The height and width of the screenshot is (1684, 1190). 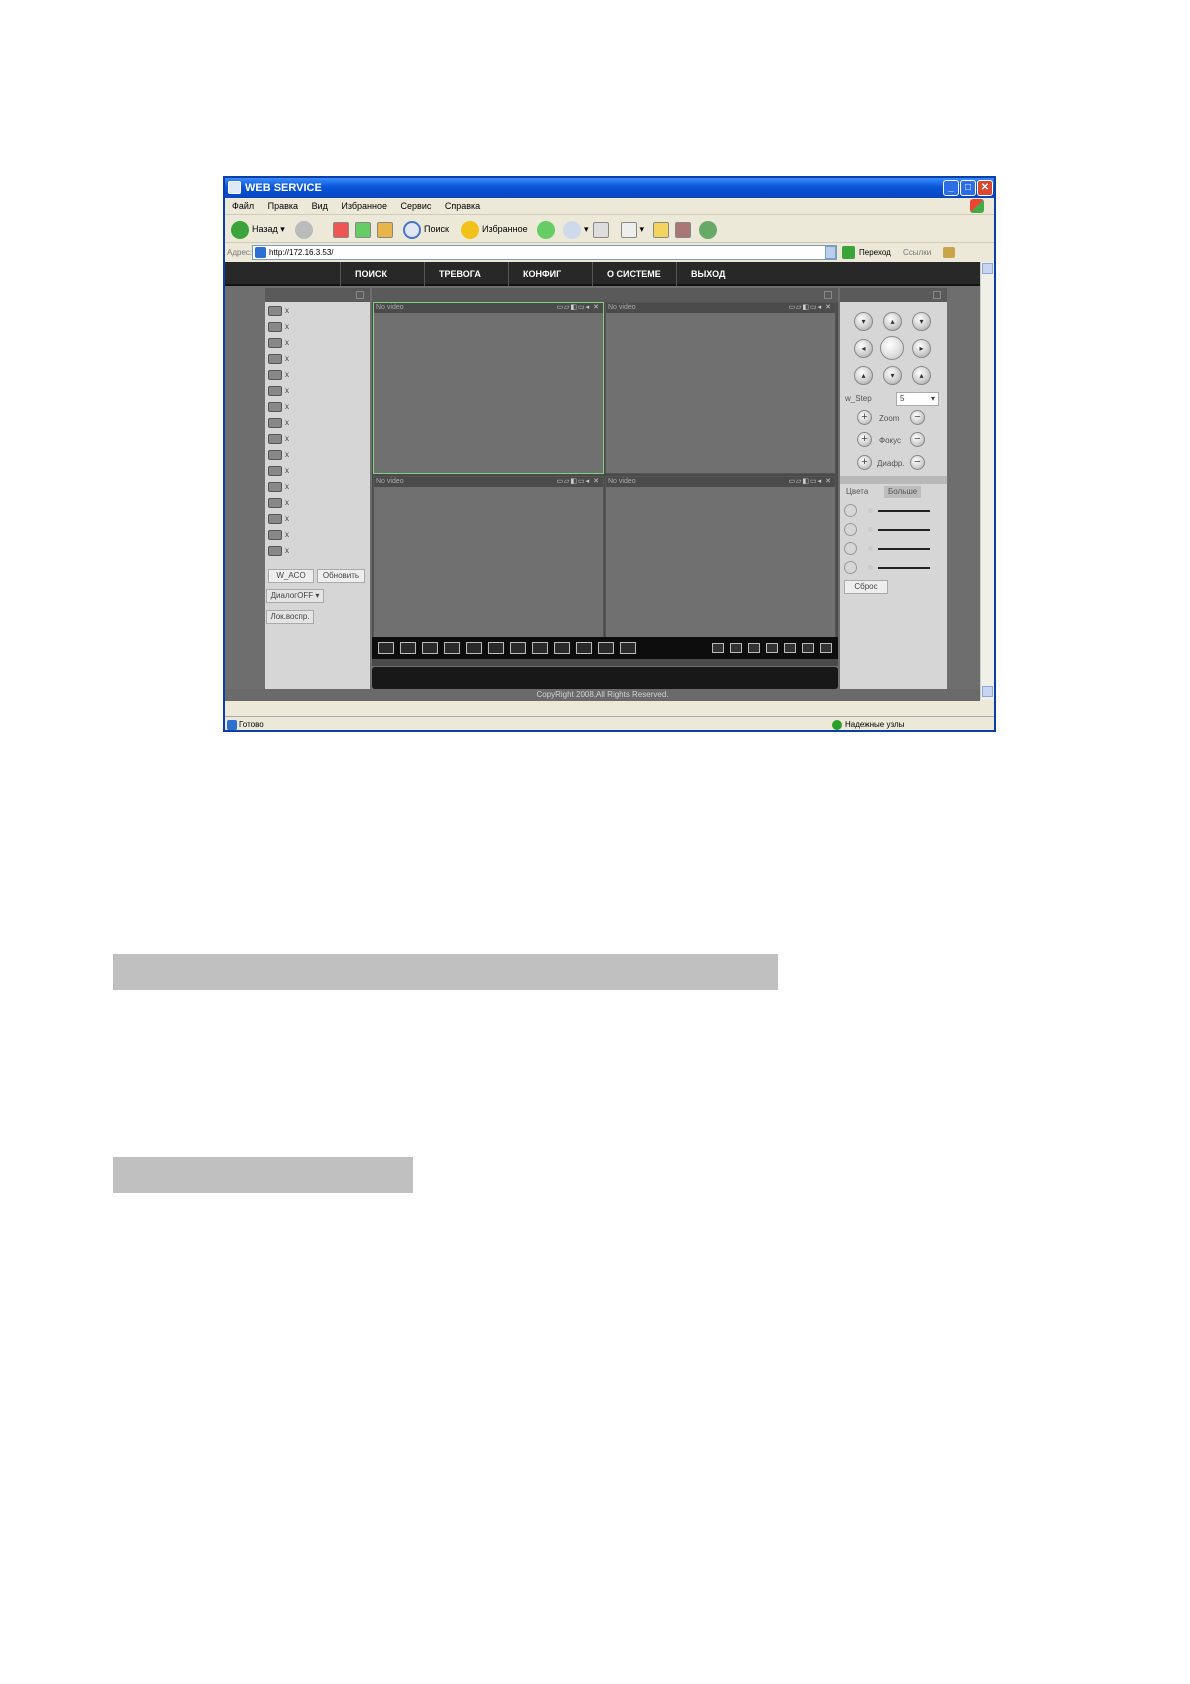 What do you see at coordinates (540, 648) in the screenshot?
I see `layout-13-icon` at bounding box center [540, 648].